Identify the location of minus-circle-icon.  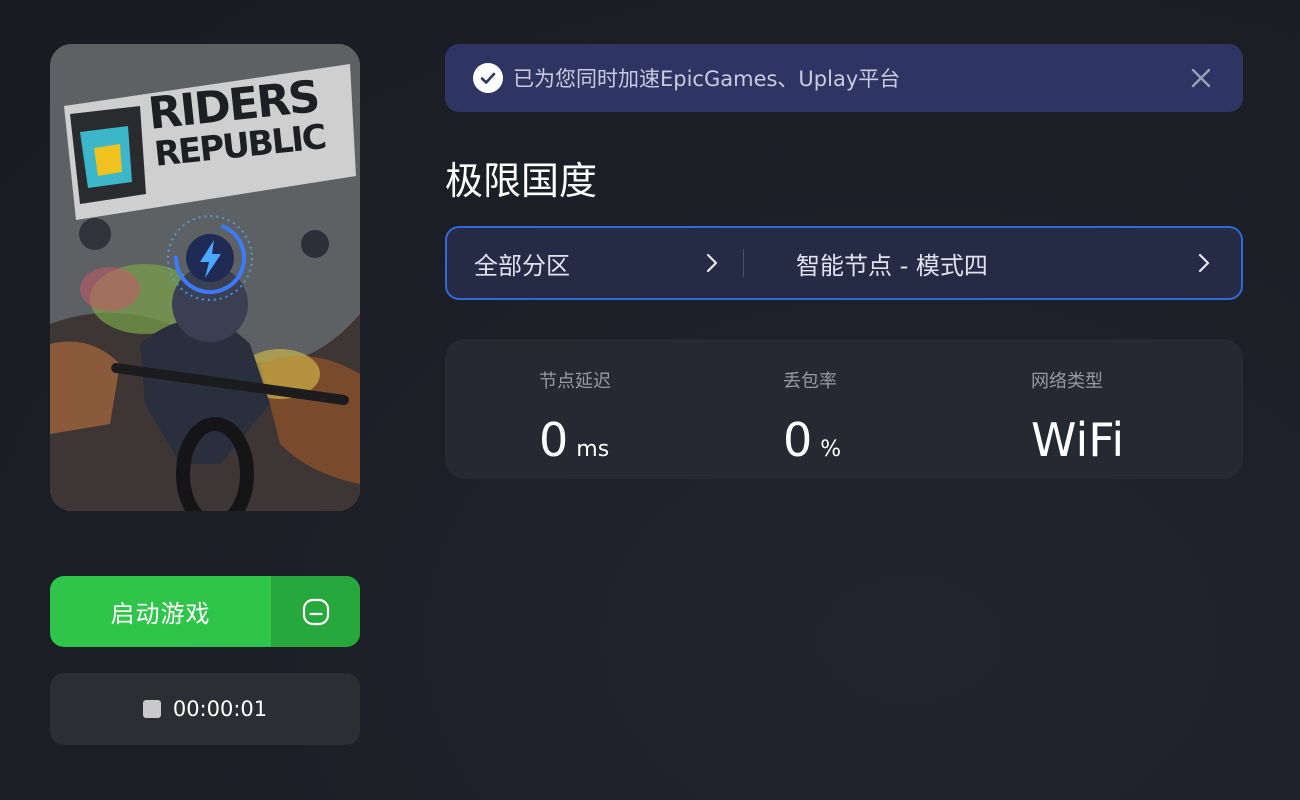
(315, 611).